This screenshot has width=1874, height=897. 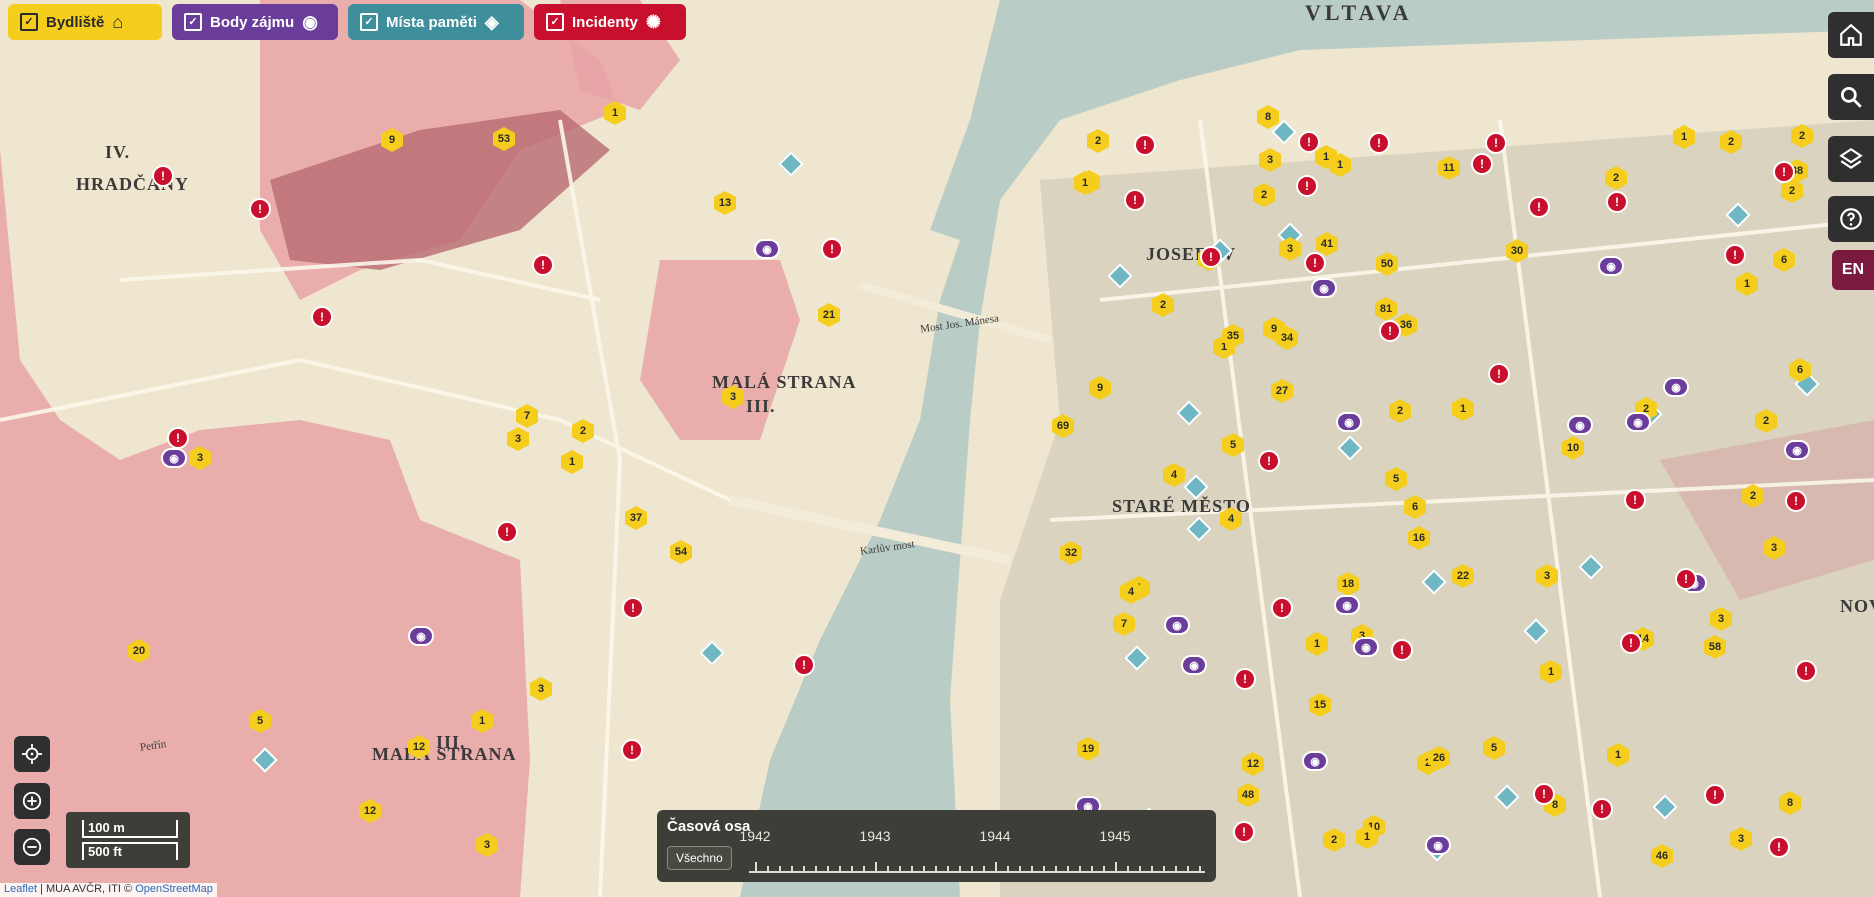 I want to click on zoom-in-button, so click(x=32, y=801).